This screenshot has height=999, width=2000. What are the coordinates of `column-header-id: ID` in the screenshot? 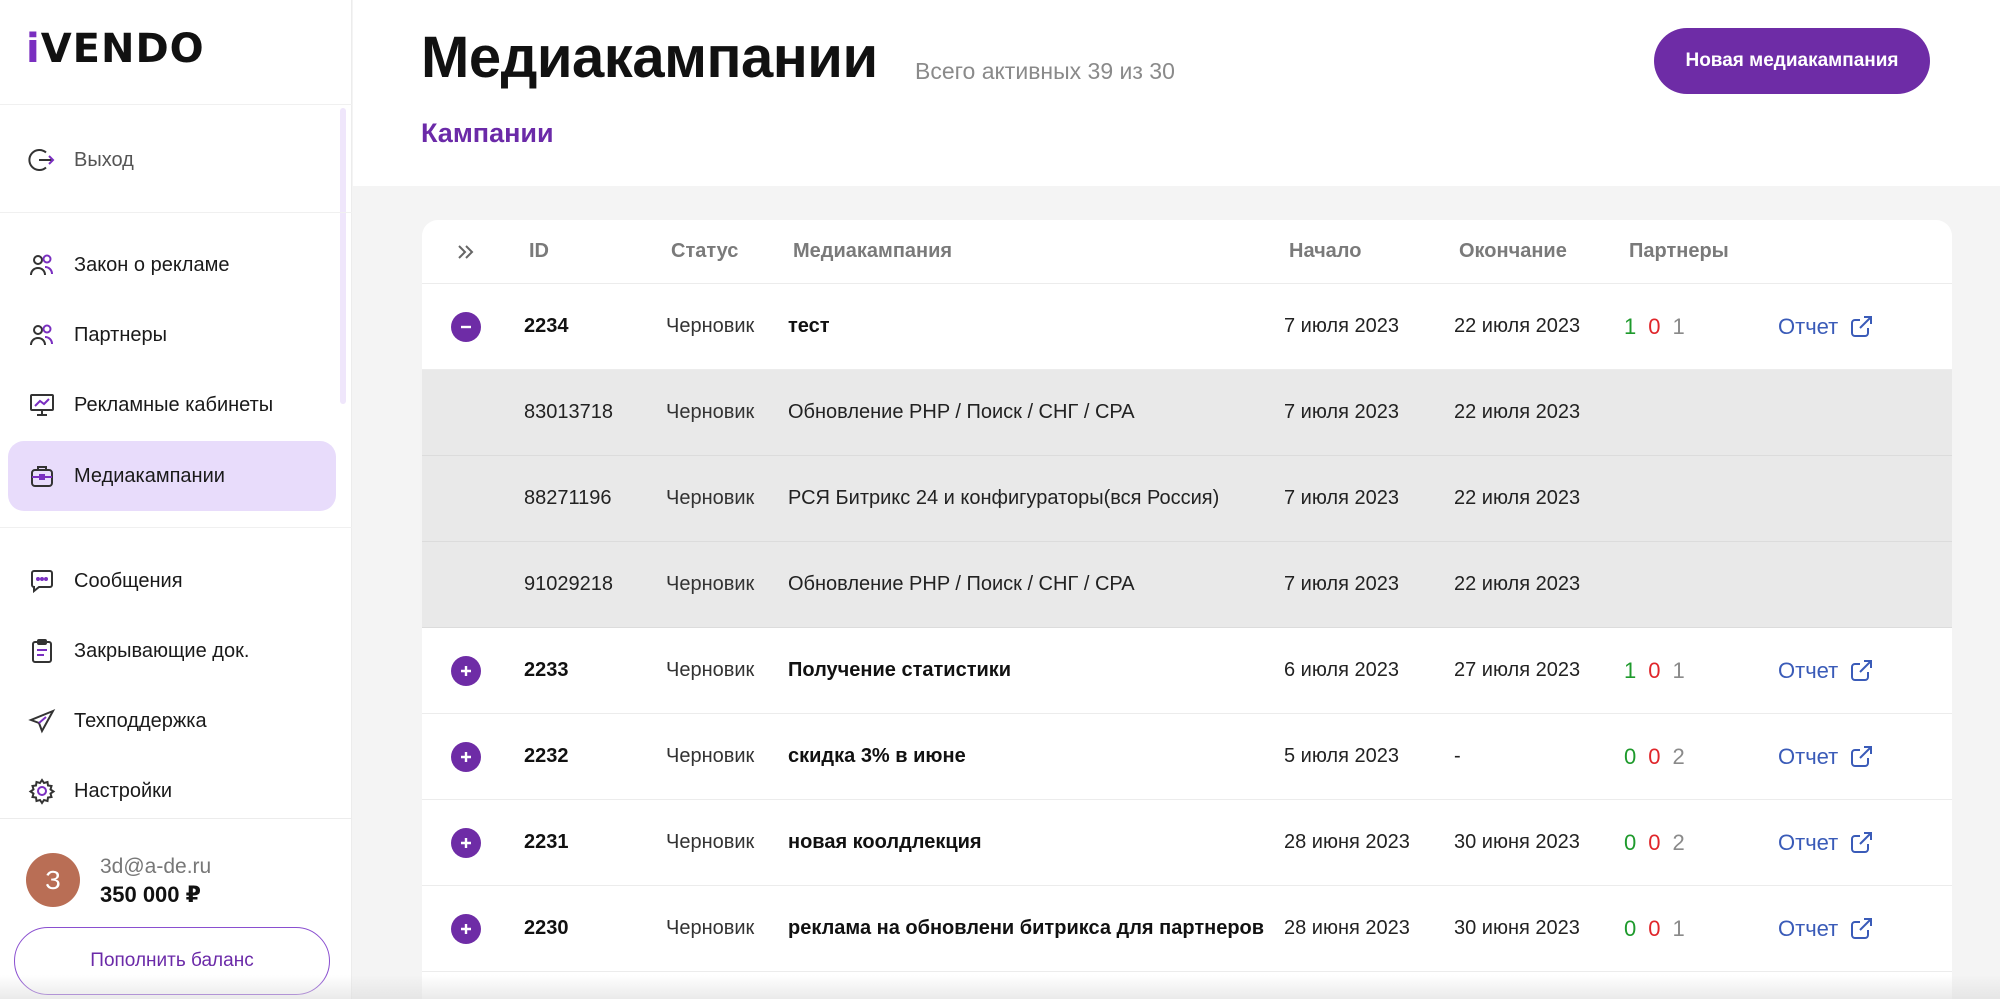 It's located at (539, 251).